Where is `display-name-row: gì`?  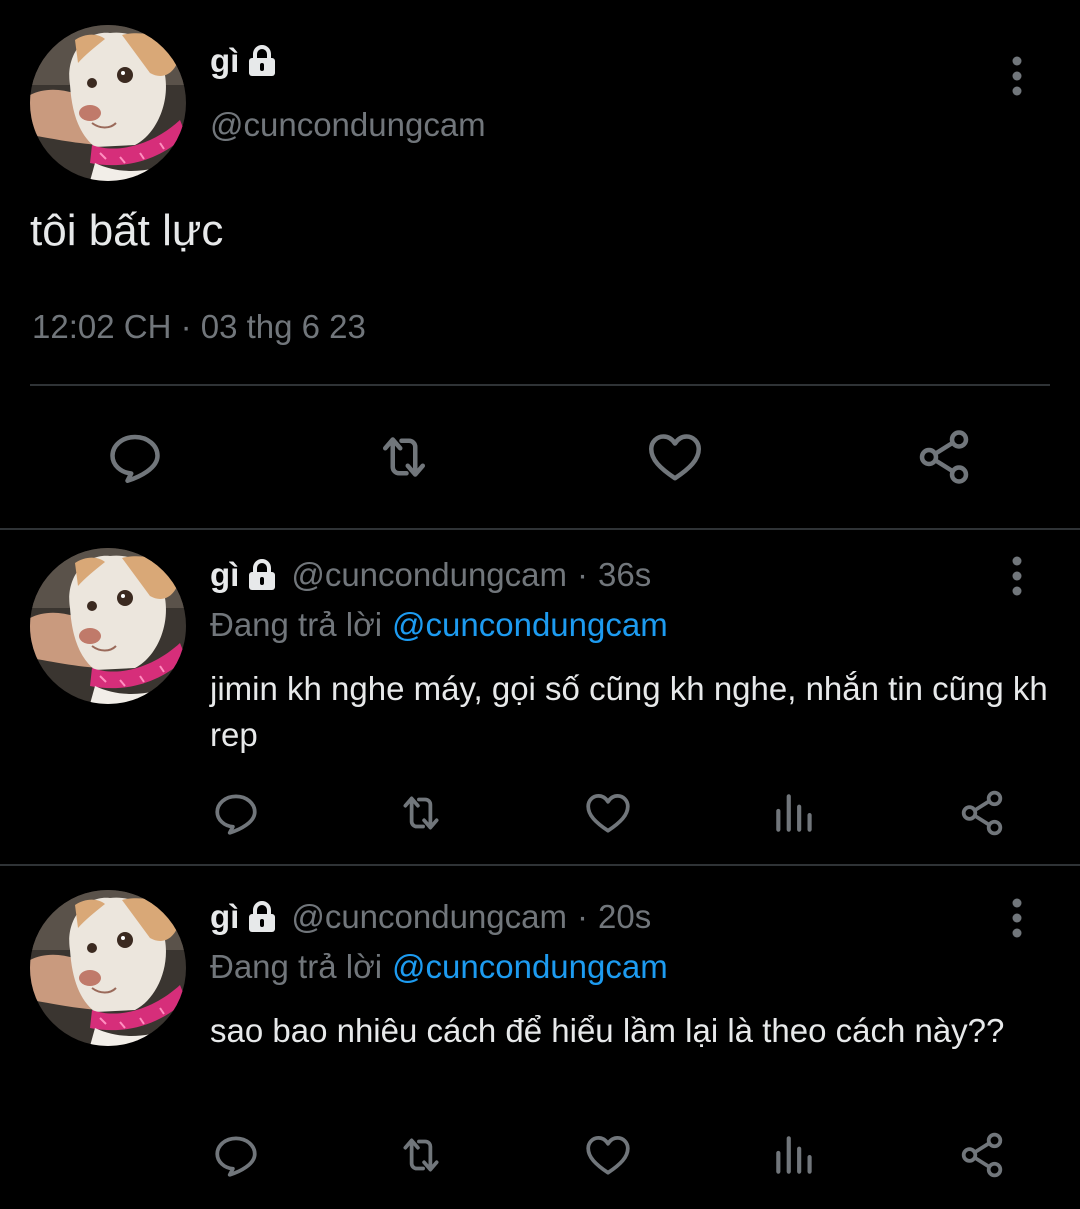 display-name-row: gì is located at coordinates (244, 61).